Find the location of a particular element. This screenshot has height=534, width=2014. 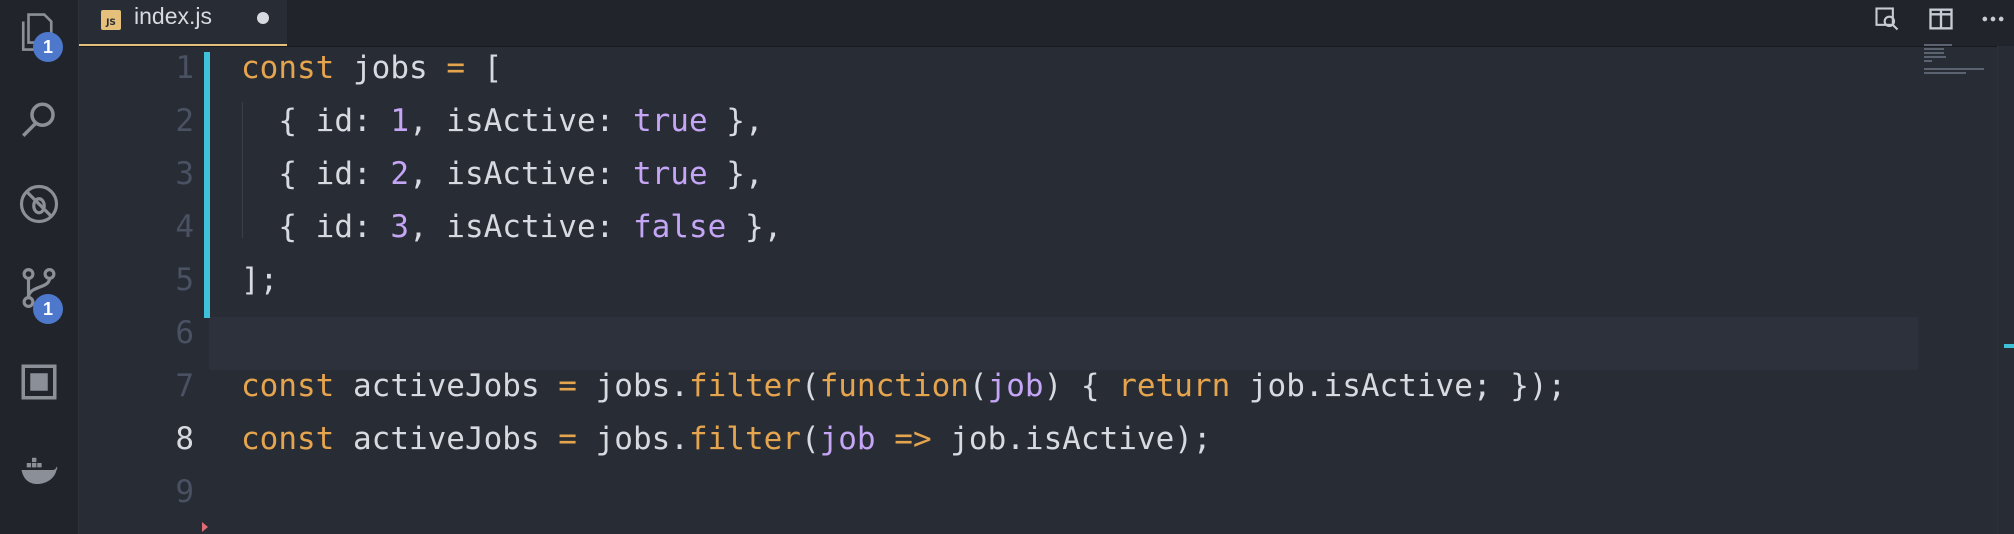

extensions-icon is located at coordinates (39, 382).